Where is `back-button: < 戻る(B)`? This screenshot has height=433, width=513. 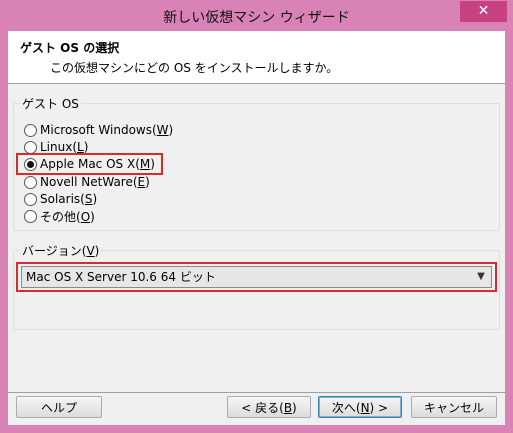 back-button: < 戻る(B) is located at coordinates (269, 407).